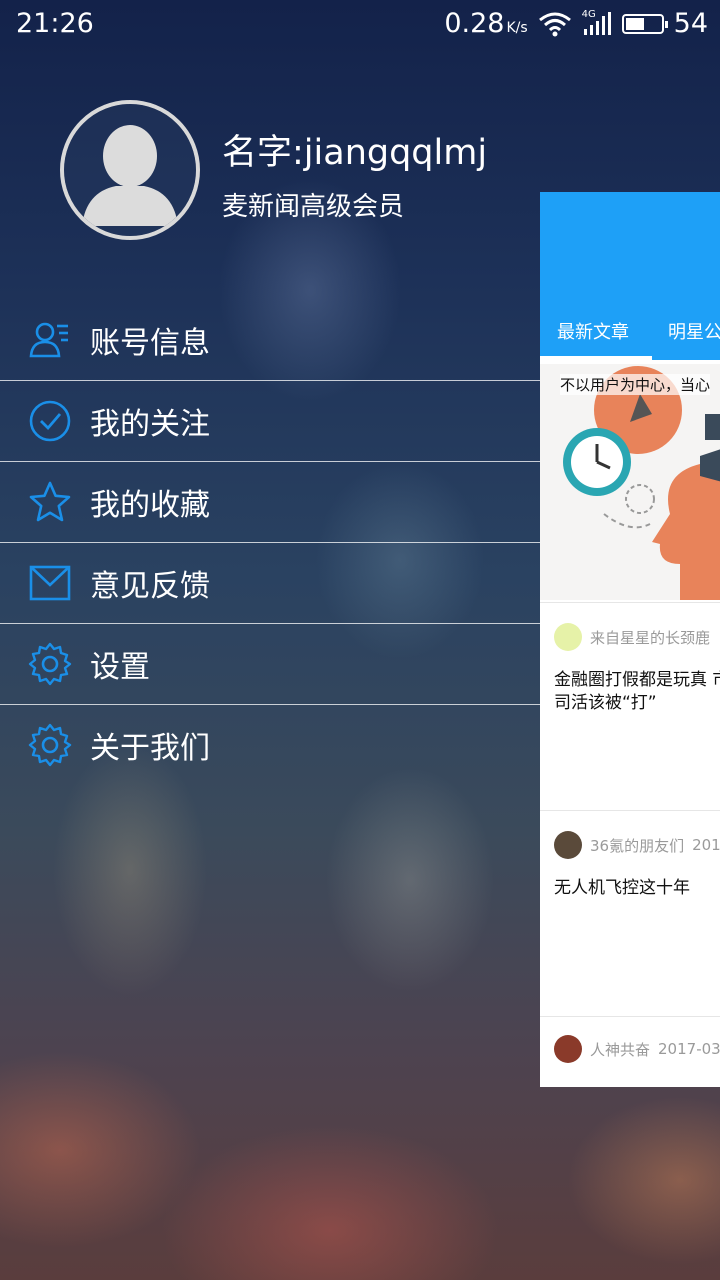  I want to click on article-title: 金融圈打假都是玩真 市公司活该被“打”, so click(637, 691).